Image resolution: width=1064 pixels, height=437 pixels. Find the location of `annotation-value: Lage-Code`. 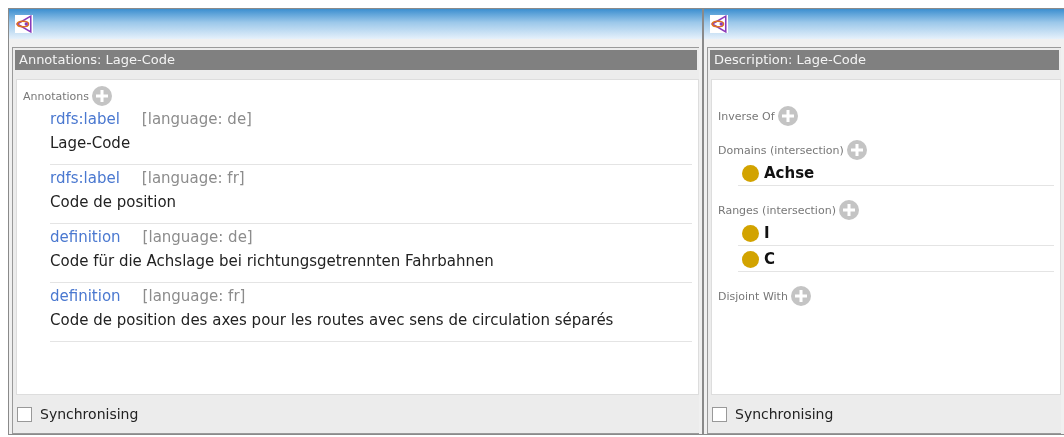

annotation-value: Lage-Code is located at coordinates (91, 143).